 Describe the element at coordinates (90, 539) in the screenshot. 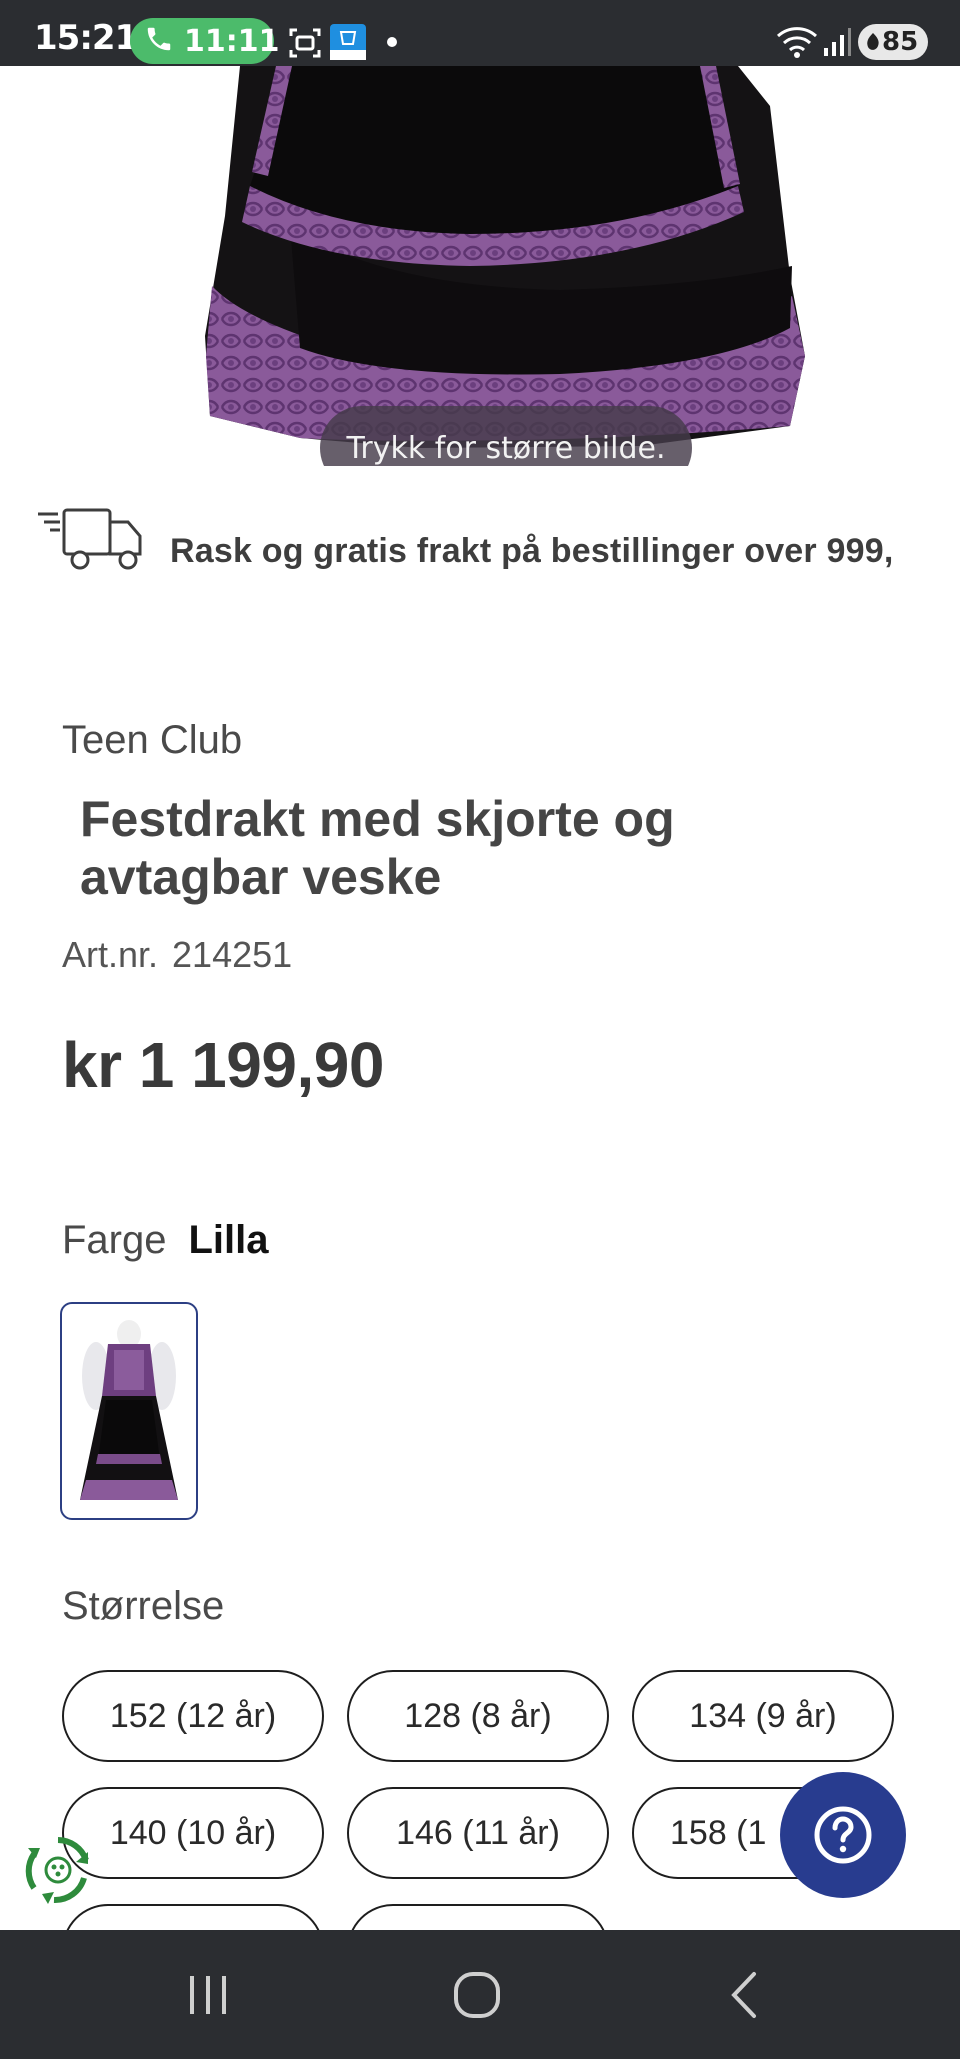

I see `delivery-truck-icon` at that location.